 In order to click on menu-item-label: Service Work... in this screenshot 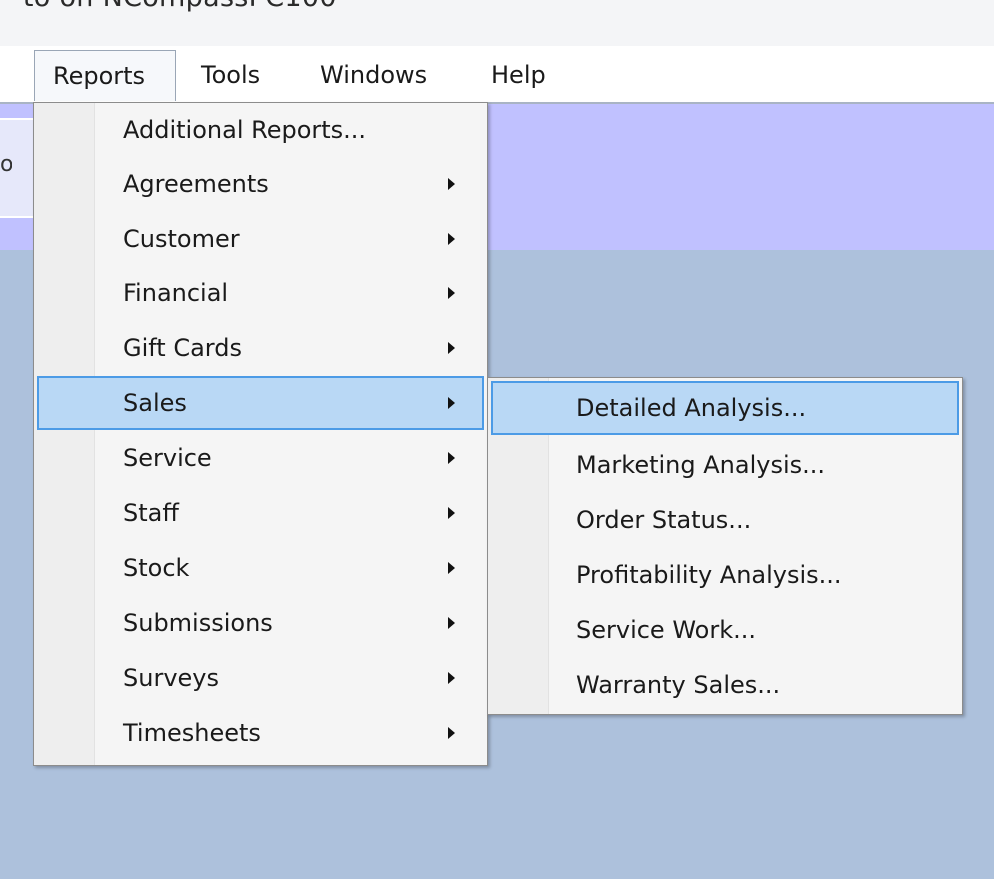, I will do `click(666, 630)`.